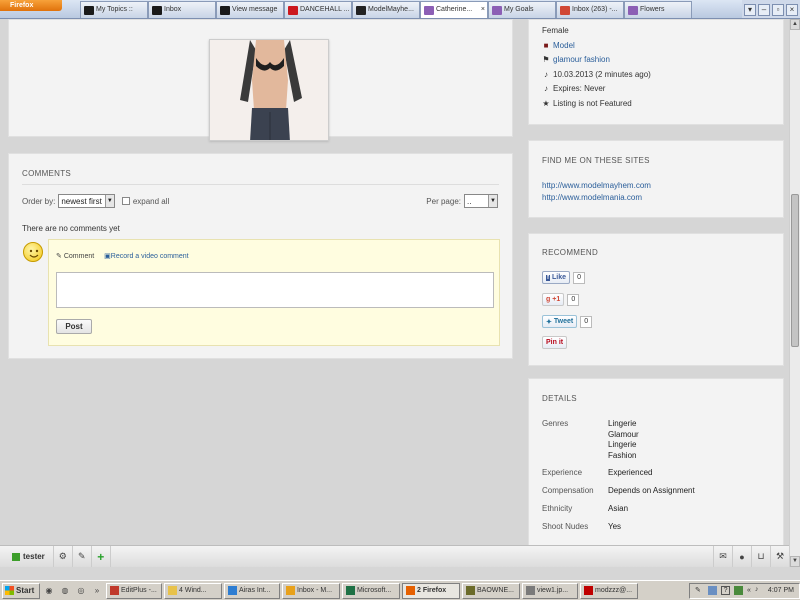  I want to click on outlook-icon: ◎, so click(81, 591).